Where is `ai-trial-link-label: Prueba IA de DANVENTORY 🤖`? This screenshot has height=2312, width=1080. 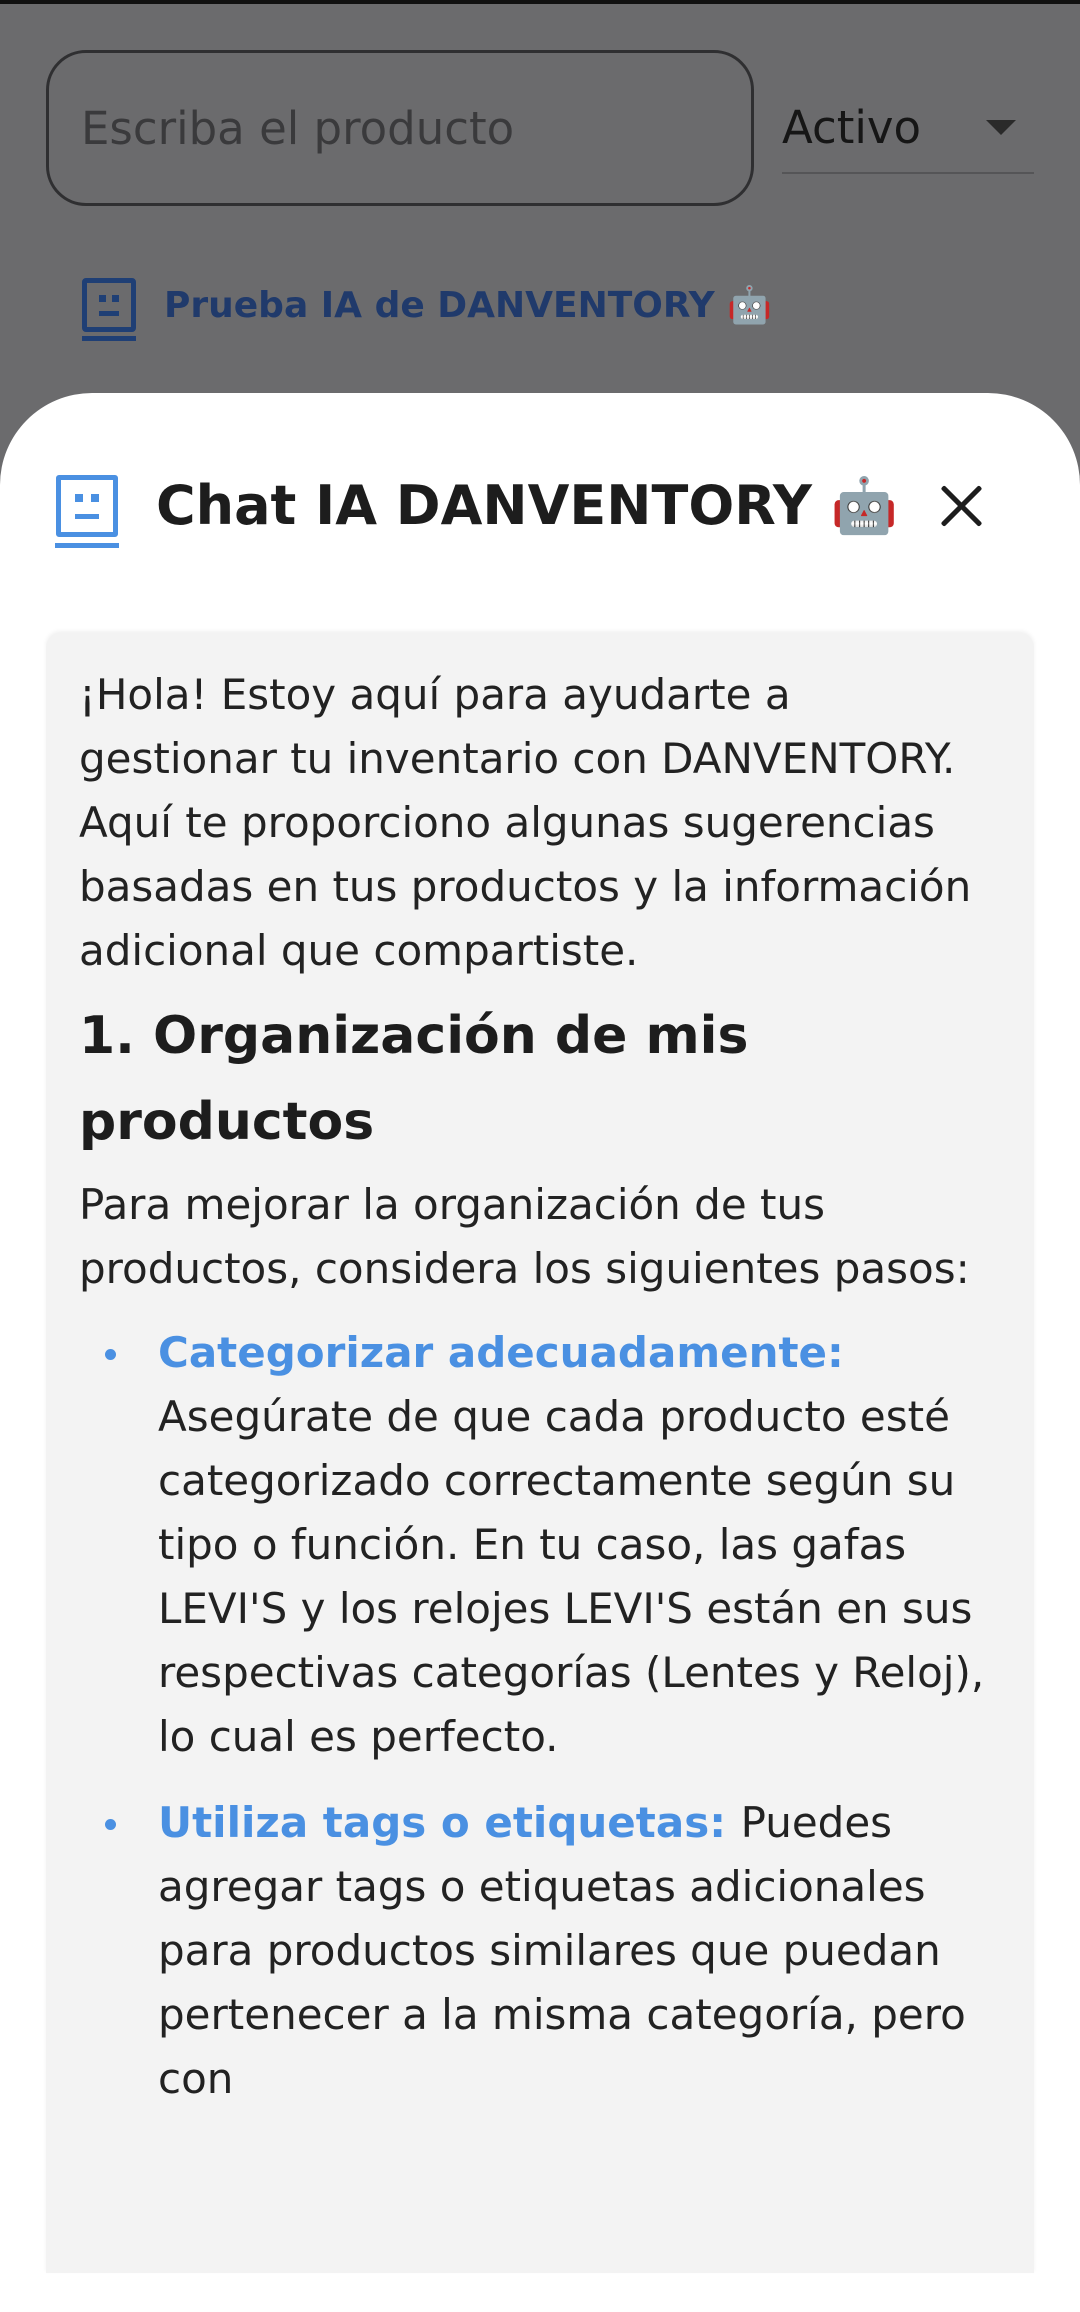
ai-trial-link-label: Prueba IA de DANVENTORY 🤖 is located at coordinates (468, 305).